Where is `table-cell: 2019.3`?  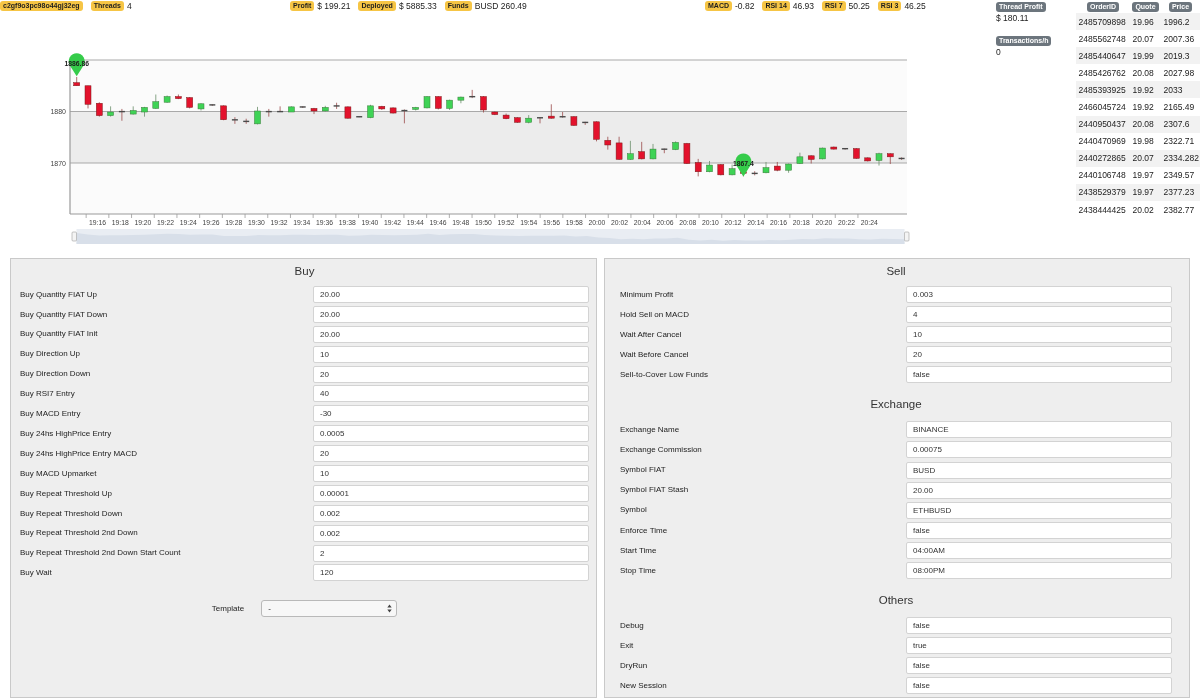 table-cell: 2019.3 is located at coordinates (1180, 56).